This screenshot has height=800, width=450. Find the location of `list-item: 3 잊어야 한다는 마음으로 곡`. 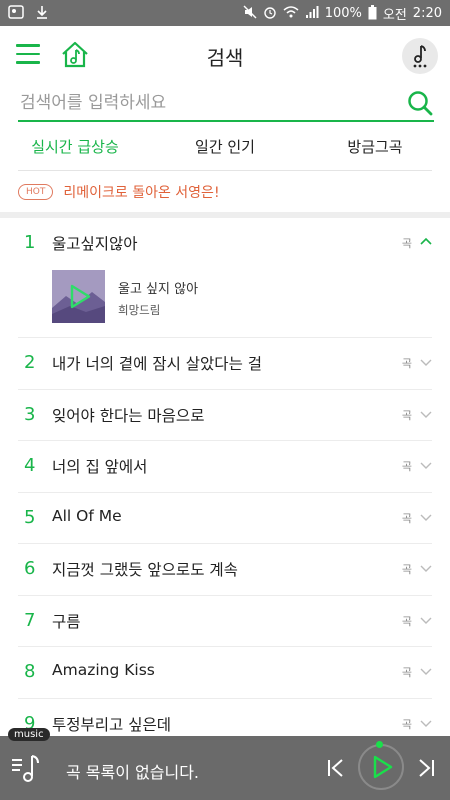

list-item: 3 잊어야 한다는 마음으로 곡 is located at coordinates (225, 415).